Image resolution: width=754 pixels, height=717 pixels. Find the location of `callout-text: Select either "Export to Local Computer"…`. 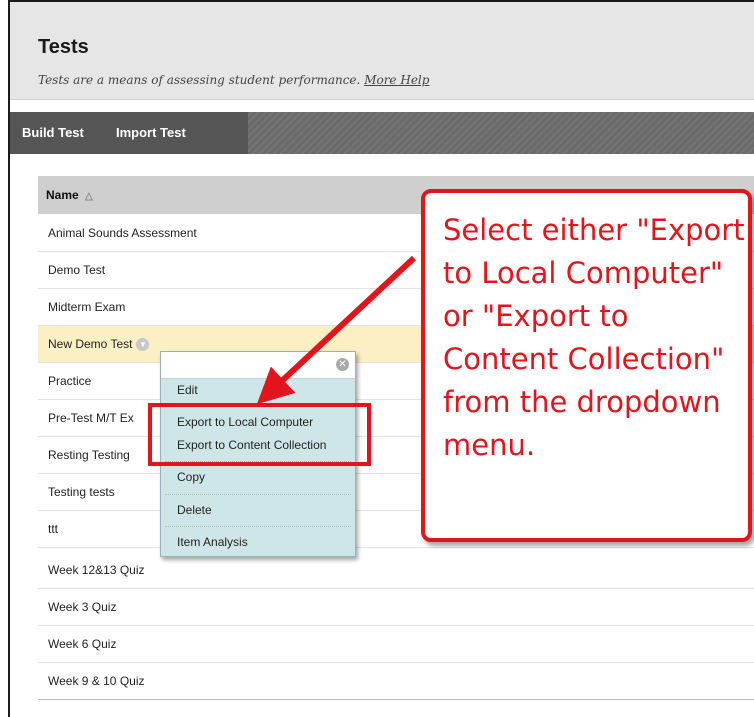

callout-text: Select either "Export to Local Computer"… is located at coordinates (594, 337).